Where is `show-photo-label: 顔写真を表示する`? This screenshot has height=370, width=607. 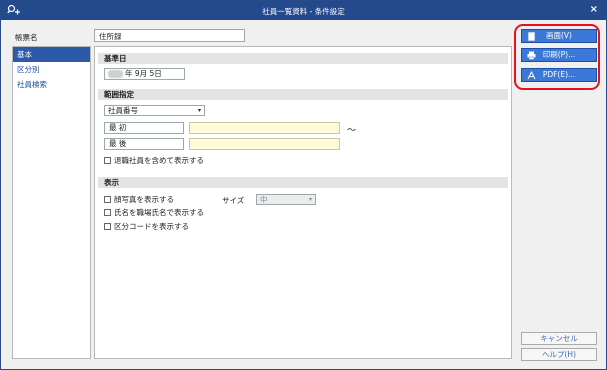
show-photo-label: 顔写真を表示する is located at coordinates (144, 199).